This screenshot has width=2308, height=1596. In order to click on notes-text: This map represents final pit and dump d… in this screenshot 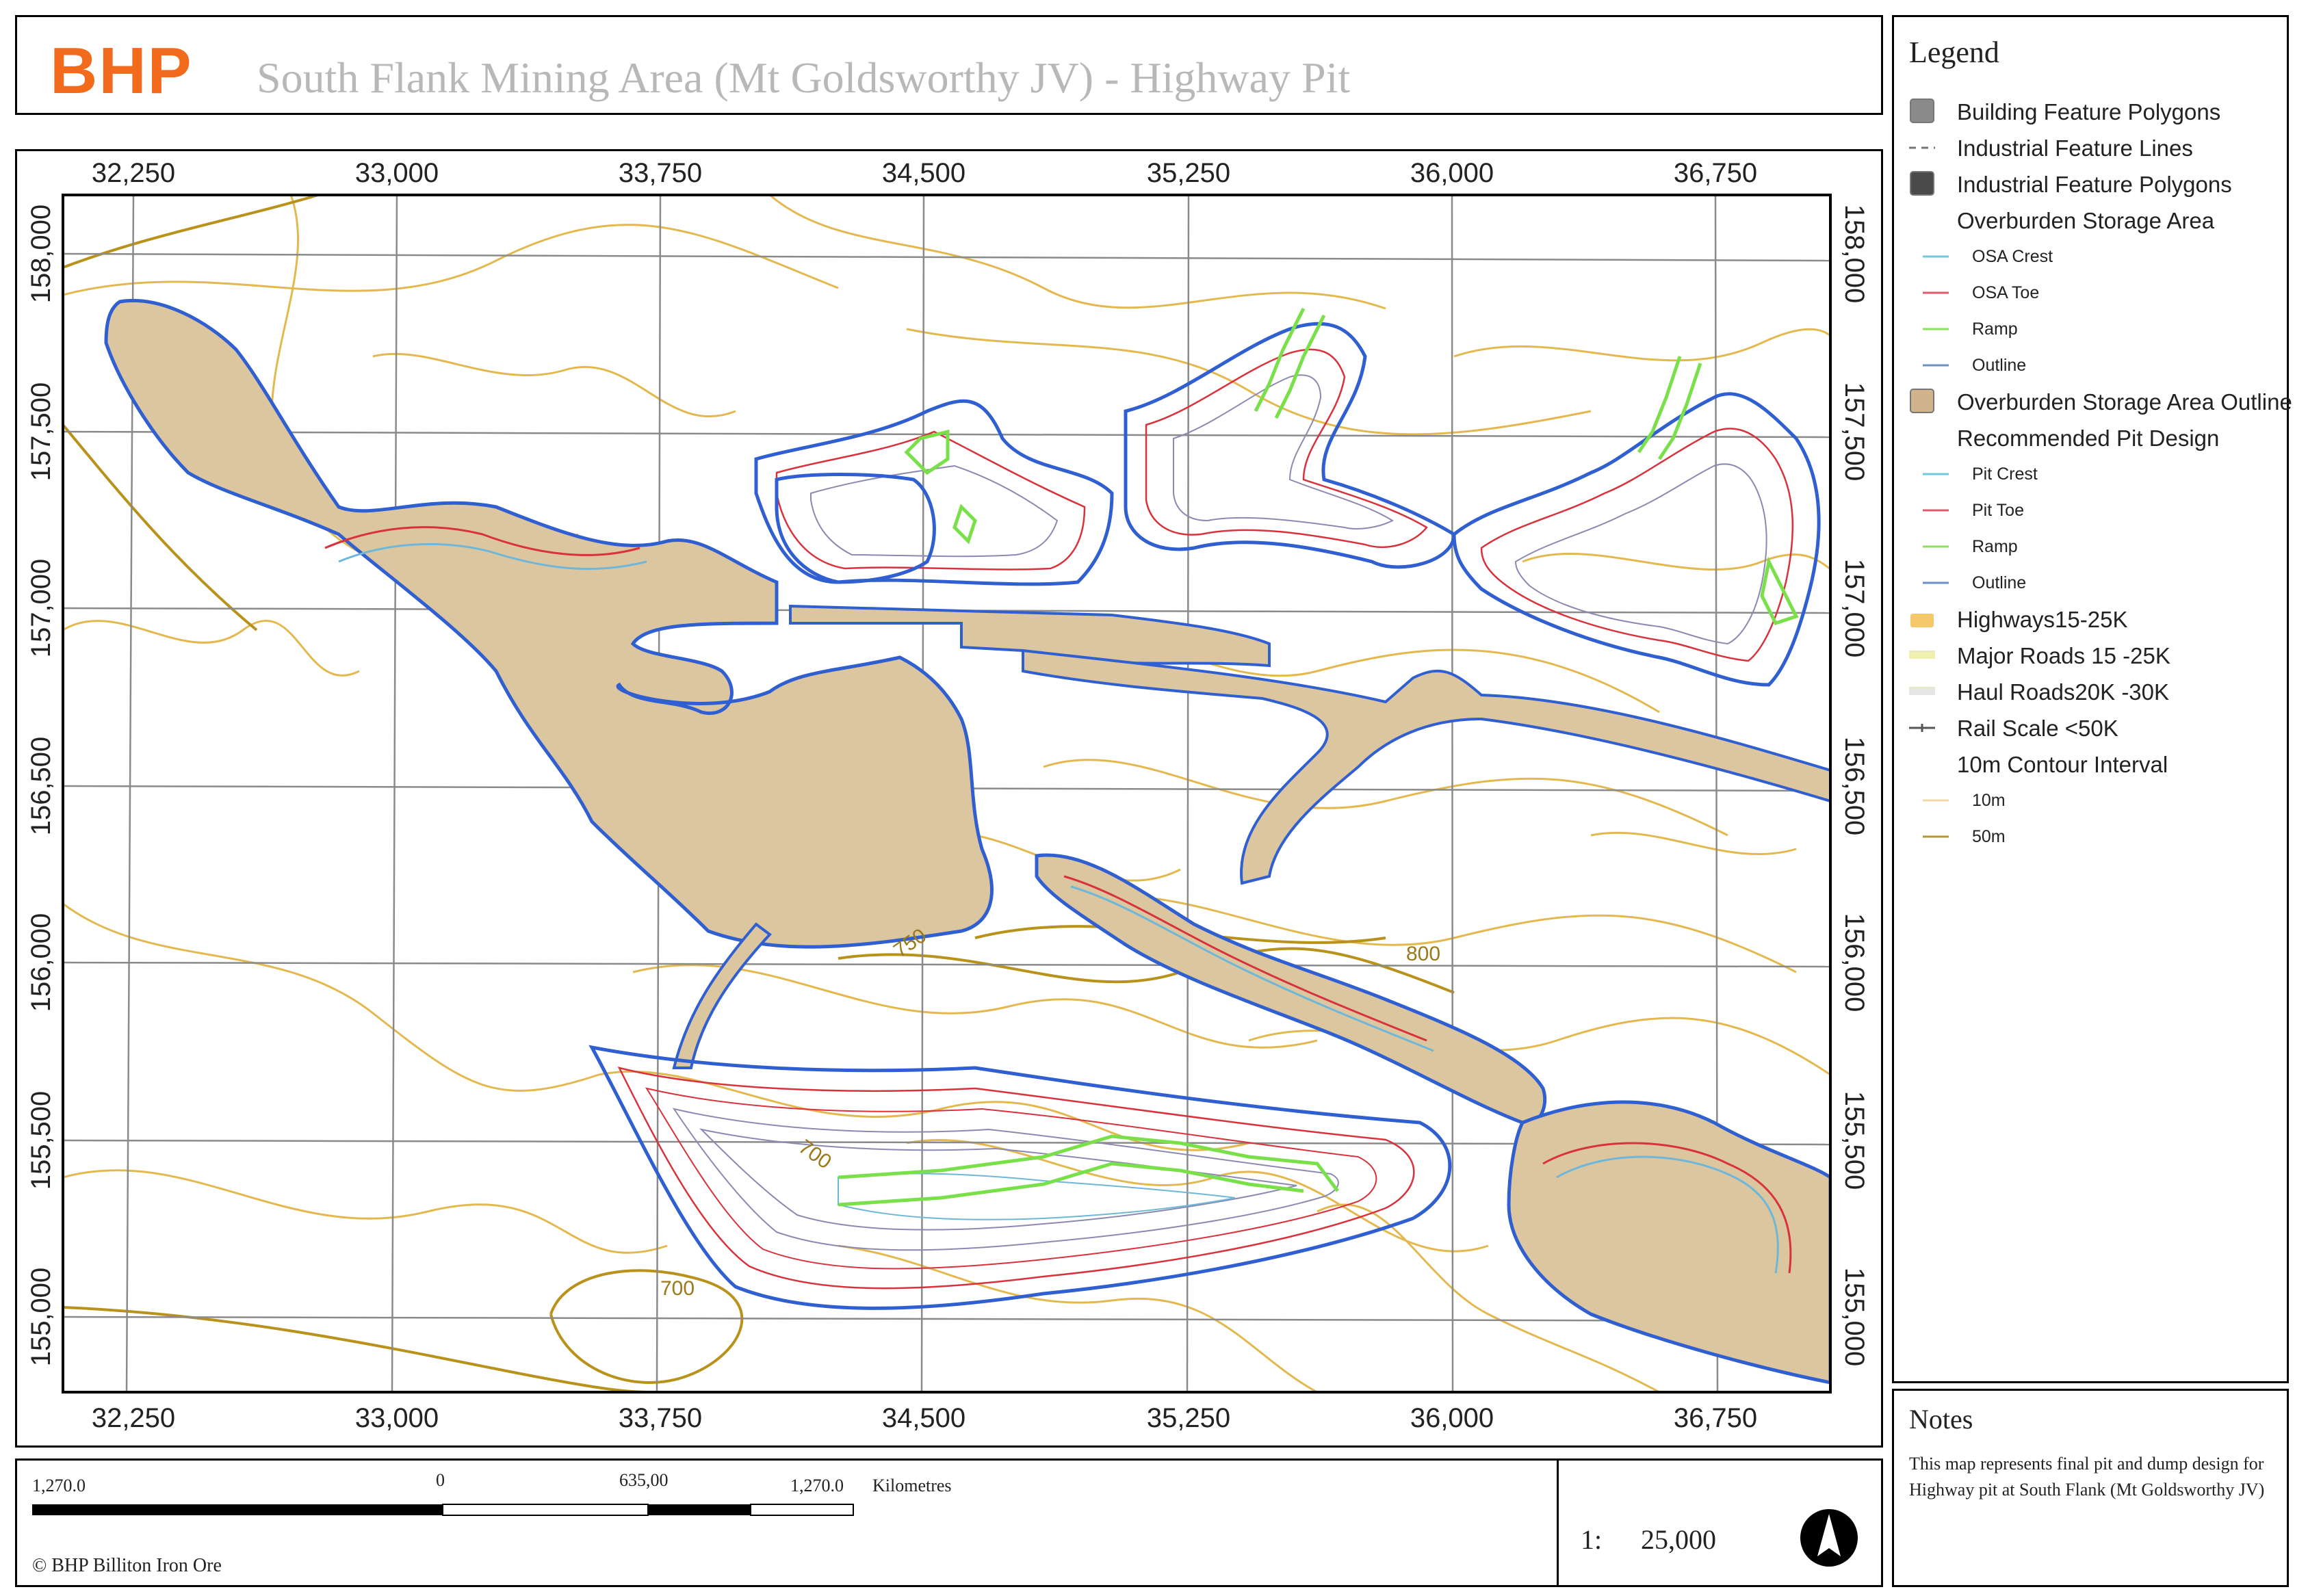, I will do `click(2087, 1477)`.